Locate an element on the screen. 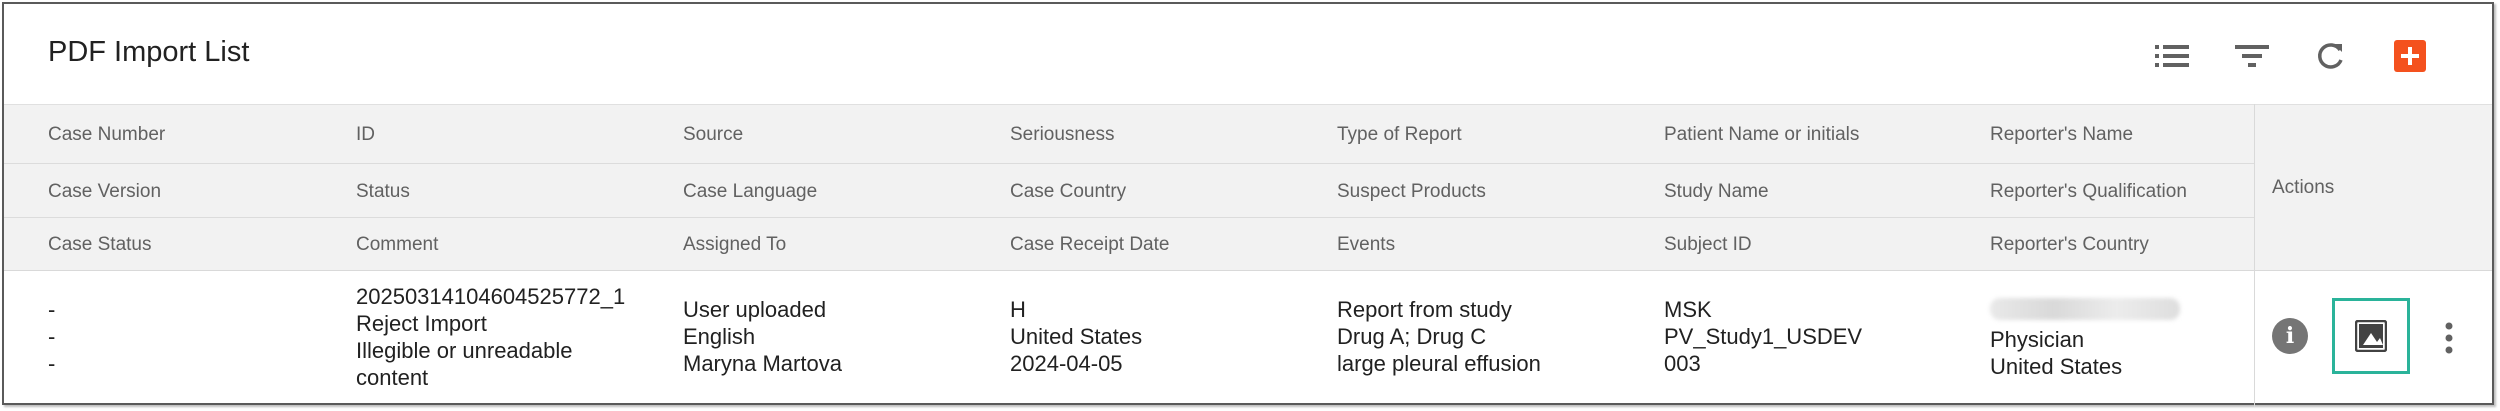 The height and width of the screenshot is (411, 2500). reporters-name-value is located at coordinates (2085, 311).